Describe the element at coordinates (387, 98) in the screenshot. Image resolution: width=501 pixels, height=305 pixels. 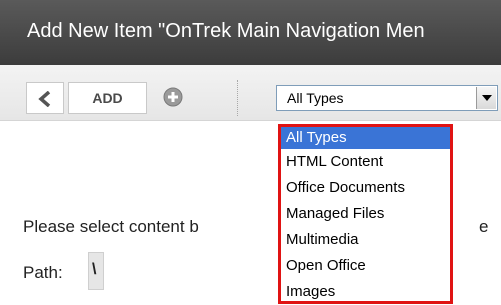
I see `type-select: All Types` at that location.